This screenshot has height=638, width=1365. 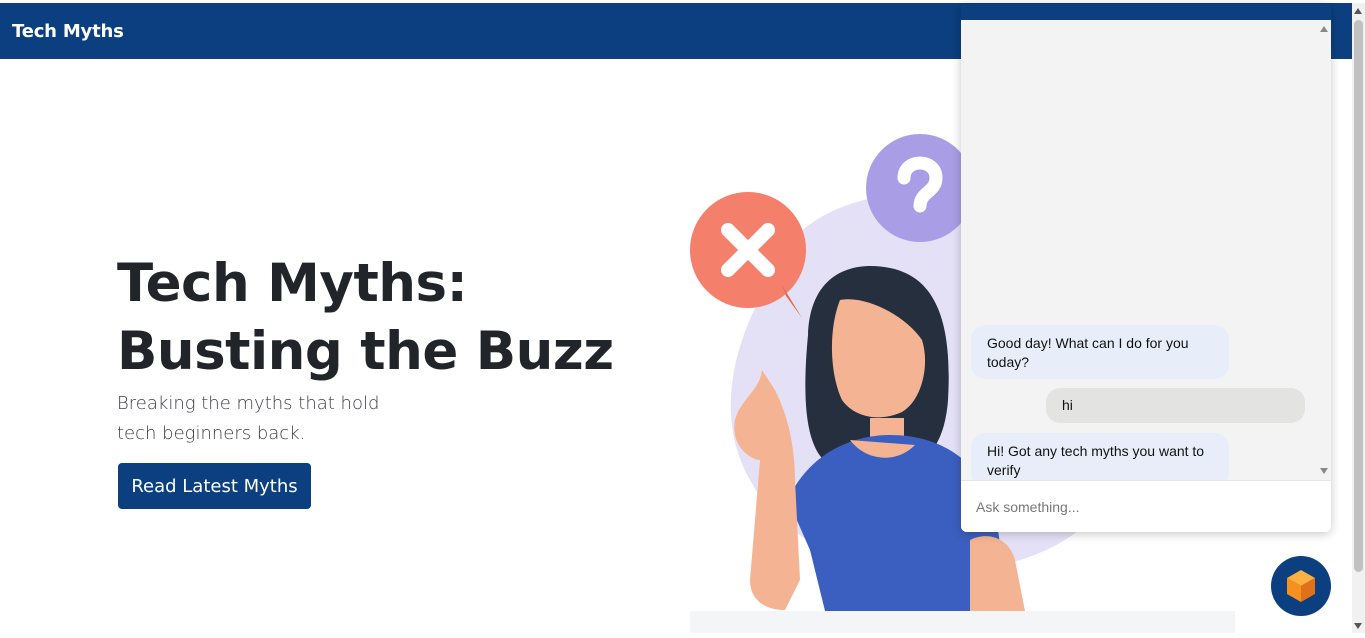 I want to click on chat-scrollbar, so click(x=1324, y=250).